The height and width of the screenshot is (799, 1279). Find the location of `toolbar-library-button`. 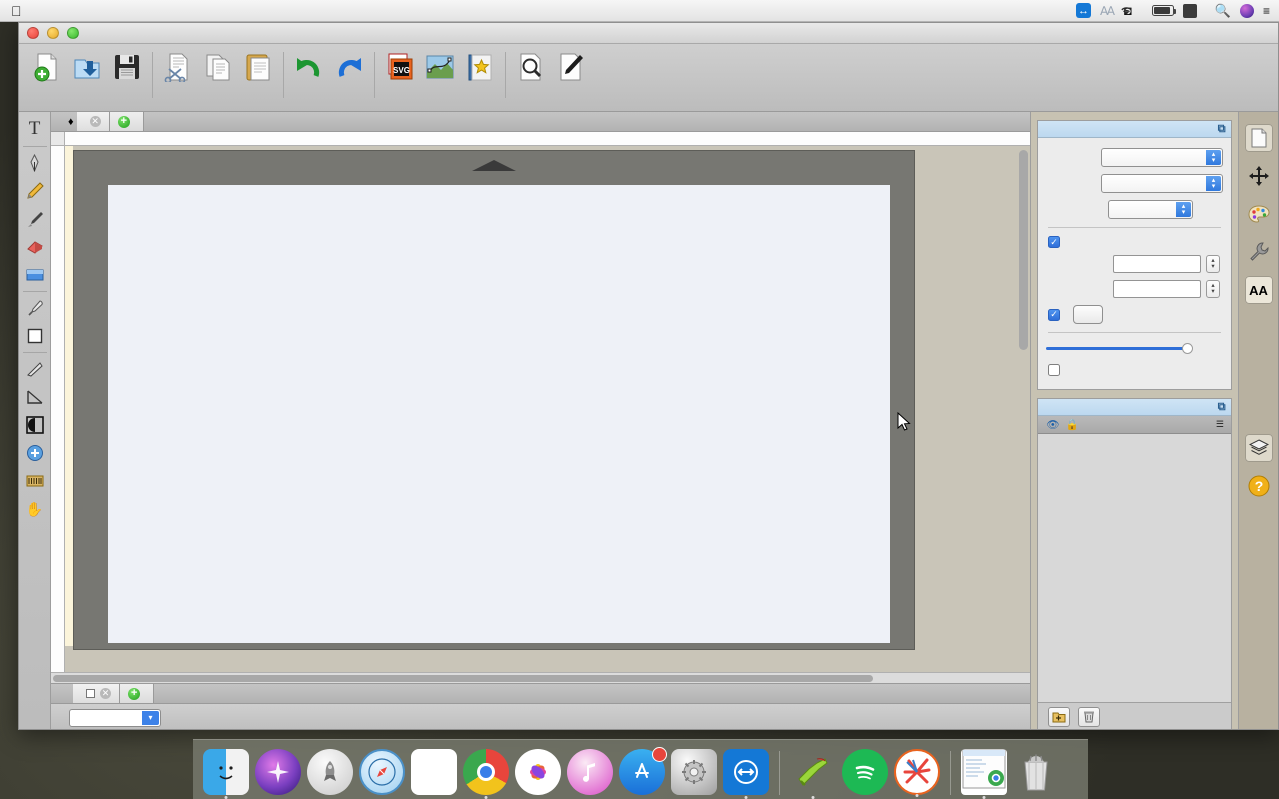

toolbar-library-button is located at coordinates (480, 67).